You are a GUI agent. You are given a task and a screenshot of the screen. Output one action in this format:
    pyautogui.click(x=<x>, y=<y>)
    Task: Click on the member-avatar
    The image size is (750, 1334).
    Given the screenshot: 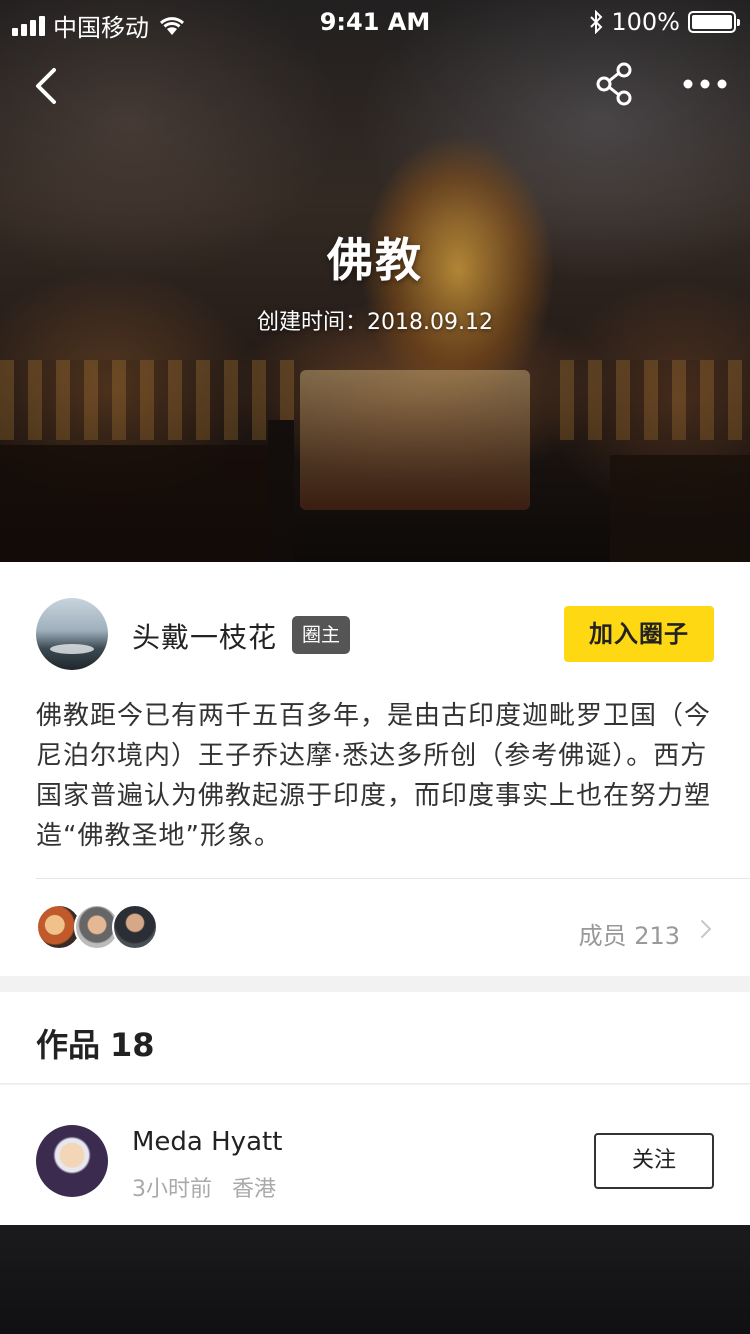 What is the action you would take?
    pyautogui.click(x=135, y=927)
    